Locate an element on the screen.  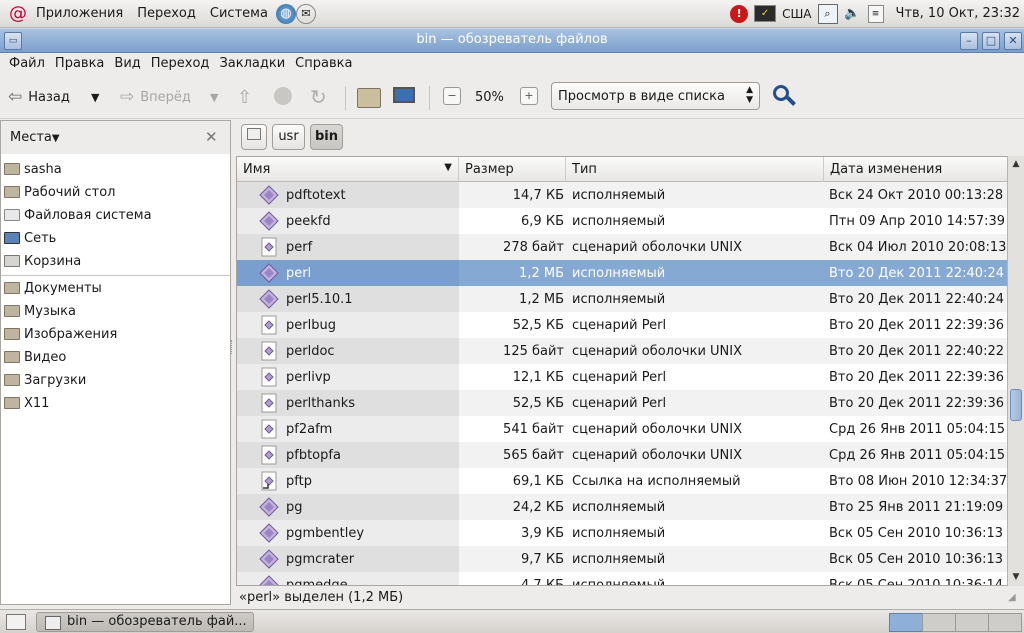
volume-icon: 🔈 is located at coordinates (853, 14).